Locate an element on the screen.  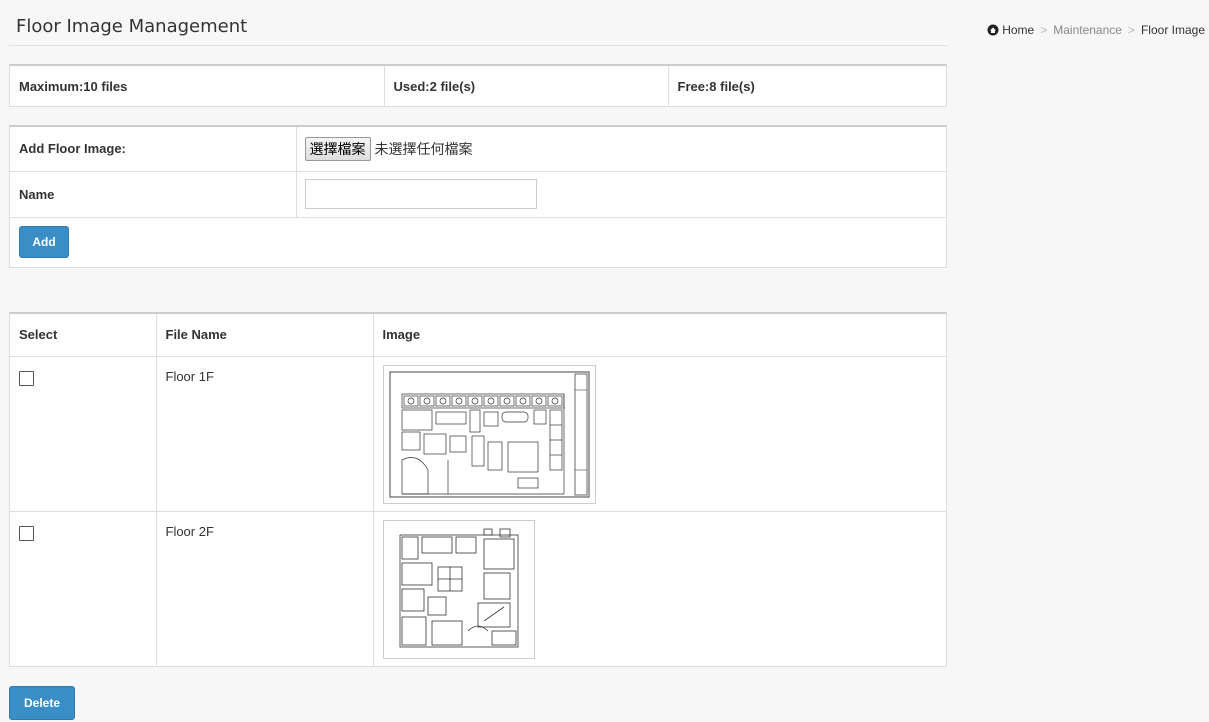
file-status: 未選擇任何檔案 is located at coordinates (423, 149).